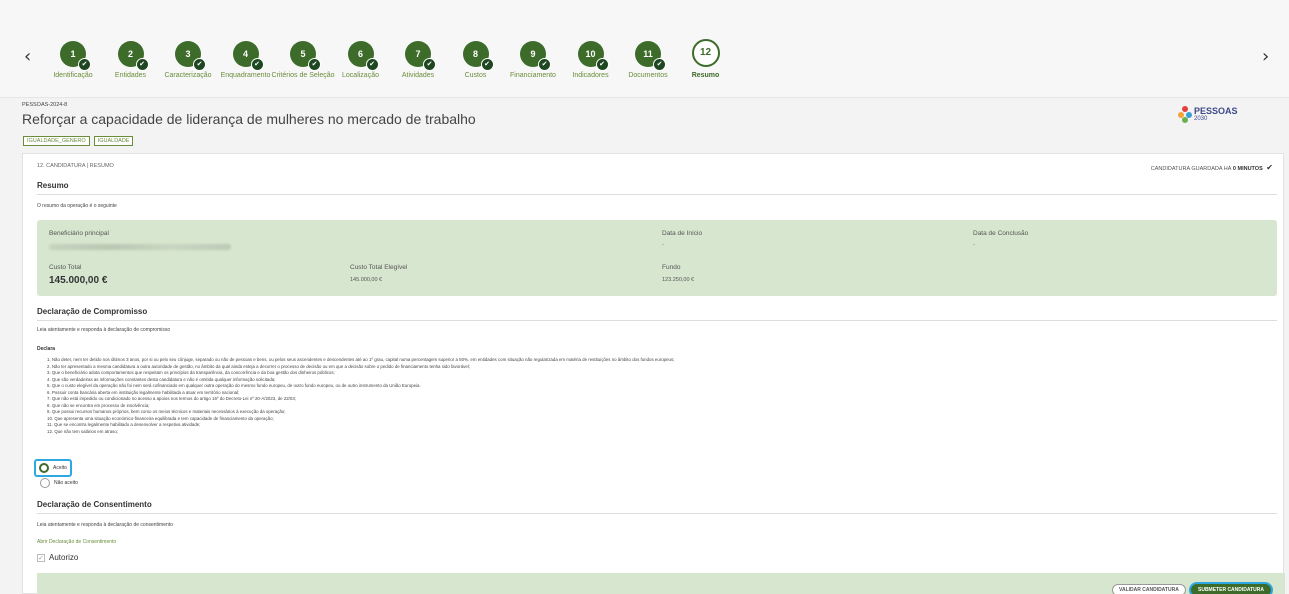 The width and height of the screenshot is (1289, 594). What do you see at coordinates (661, 583) in the screenshot?
I see `action-bar` at bounding box center [661, 583].